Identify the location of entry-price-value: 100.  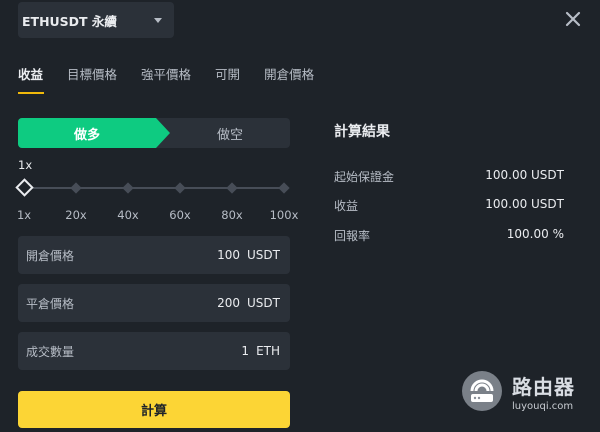
(229, 255).